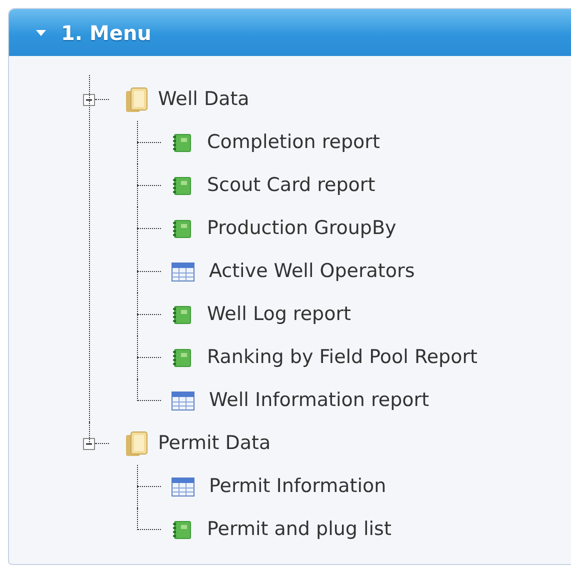  I want to click on tree-item: Well Information report, so click(319, 400).